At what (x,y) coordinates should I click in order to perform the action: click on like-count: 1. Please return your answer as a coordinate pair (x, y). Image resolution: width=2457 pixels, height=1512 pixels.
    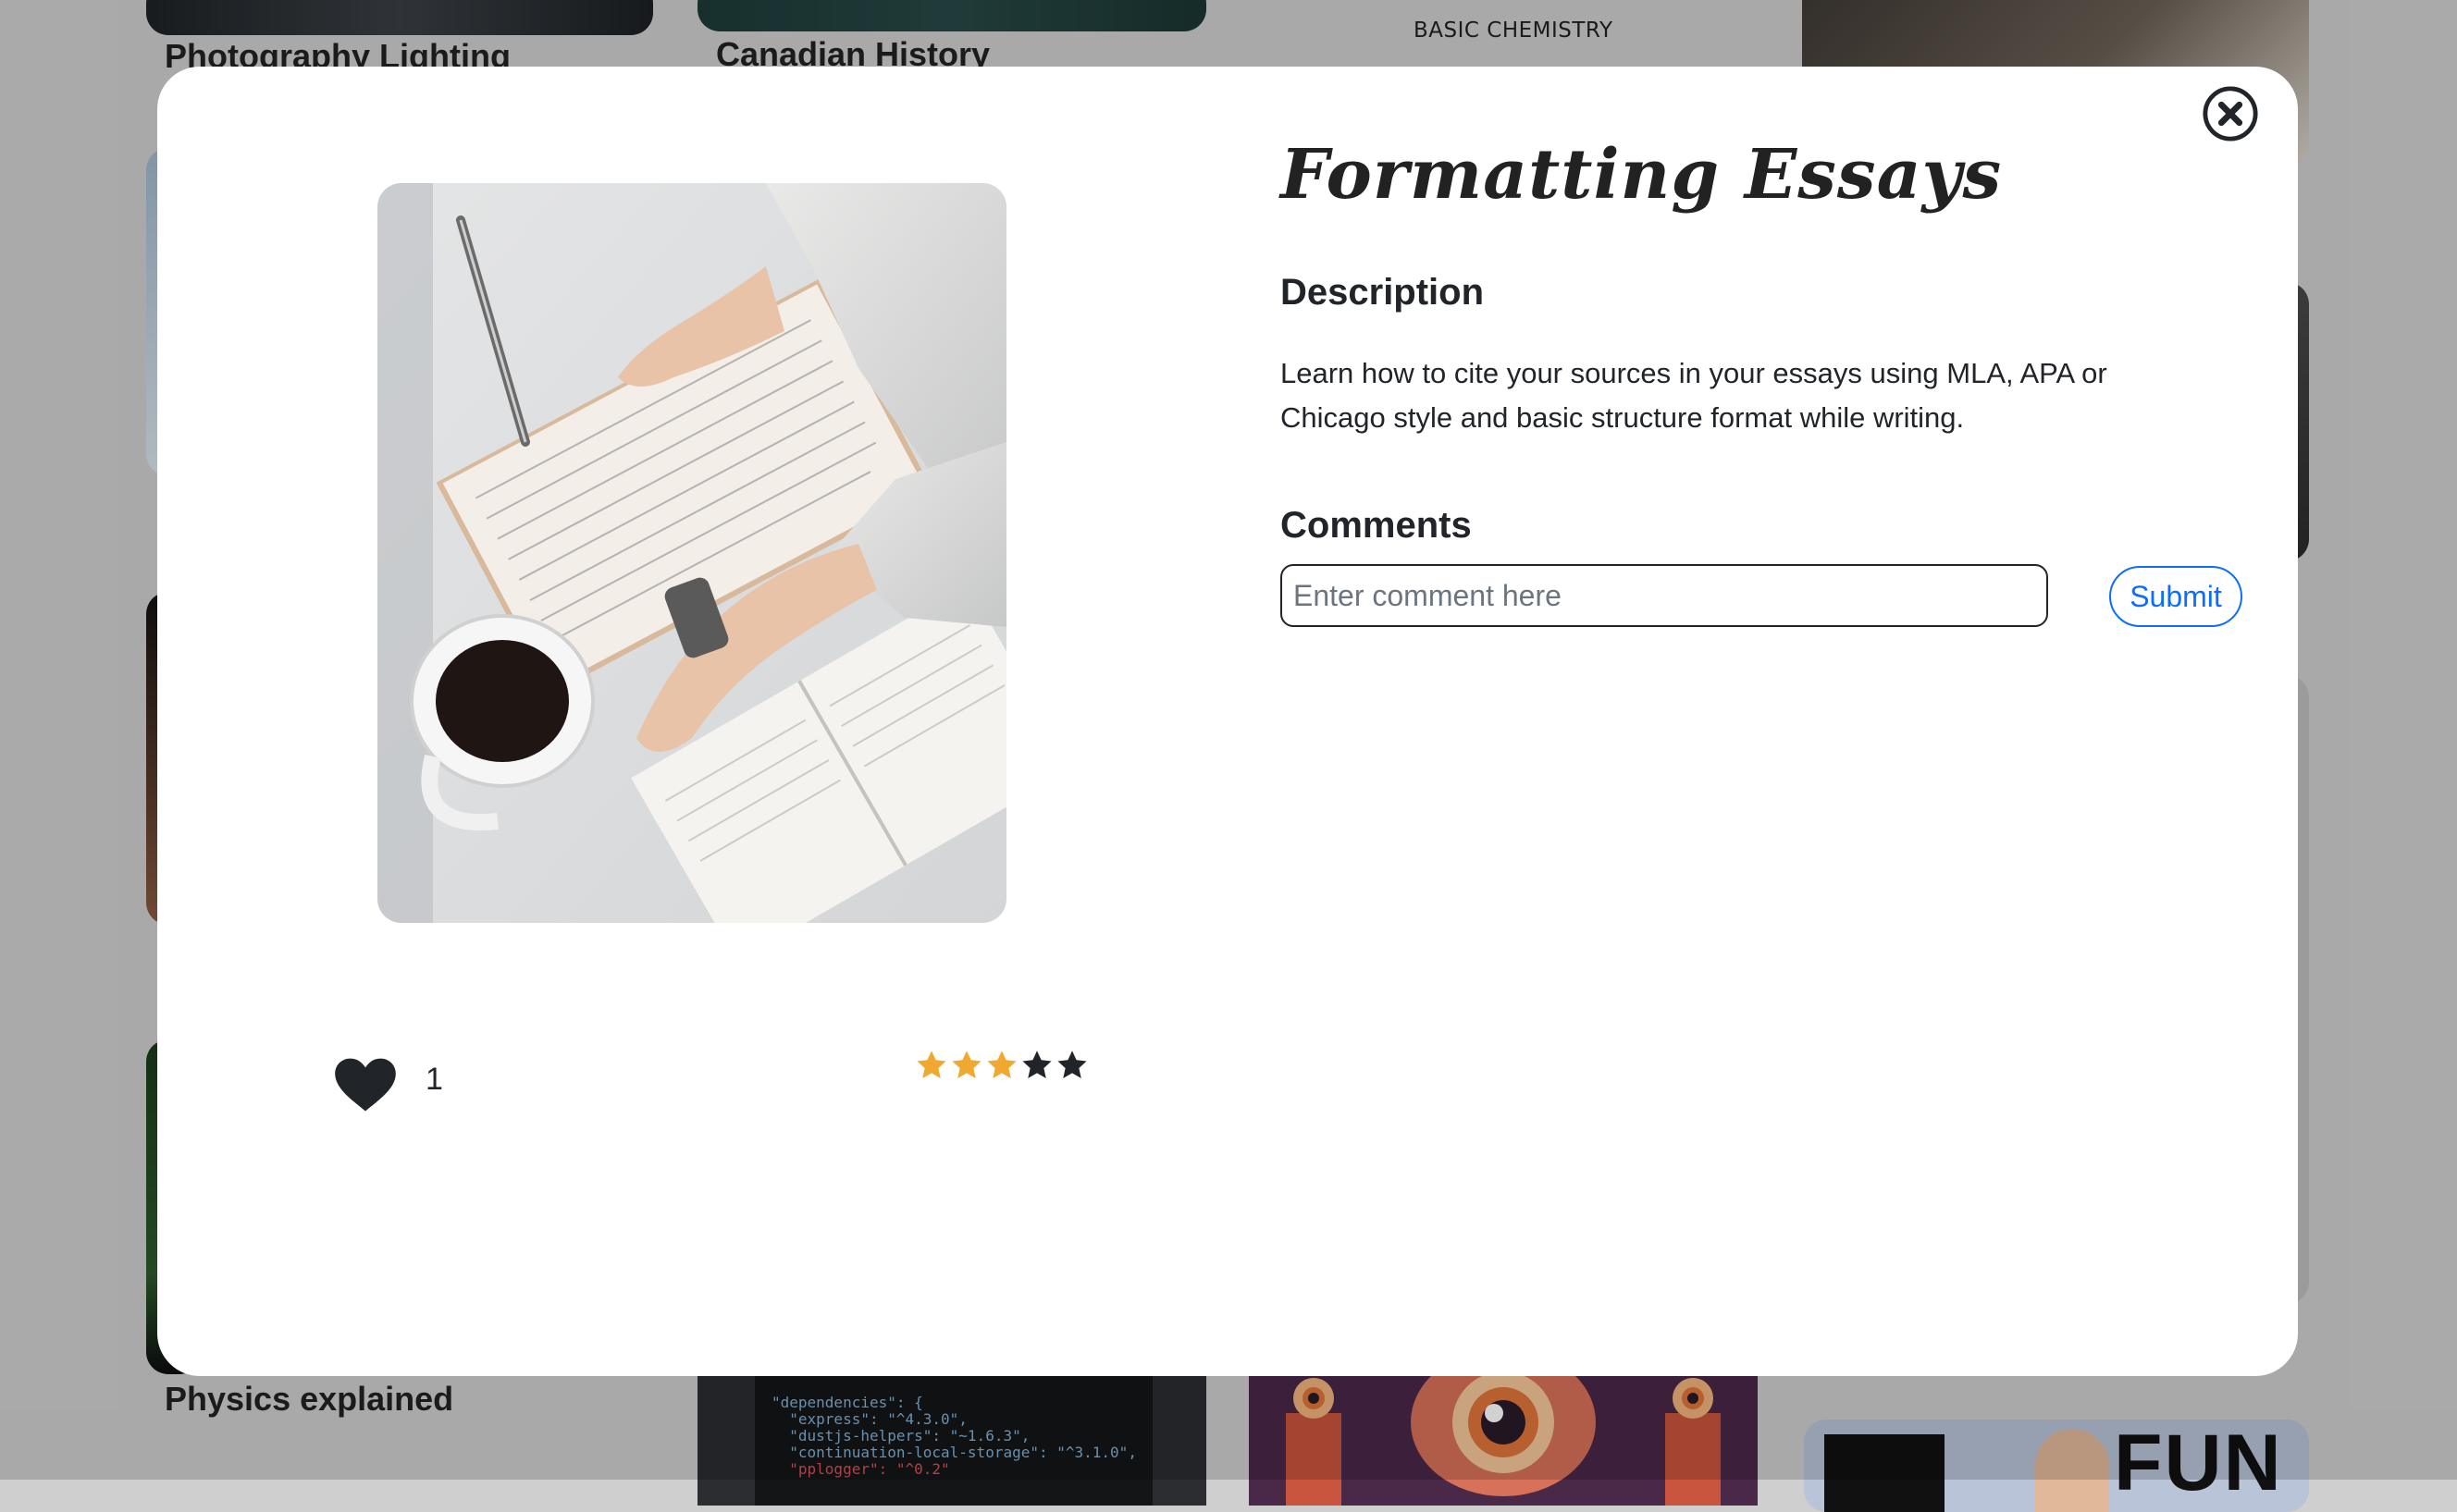
    Looking at the image, I should click on (434, 1079).